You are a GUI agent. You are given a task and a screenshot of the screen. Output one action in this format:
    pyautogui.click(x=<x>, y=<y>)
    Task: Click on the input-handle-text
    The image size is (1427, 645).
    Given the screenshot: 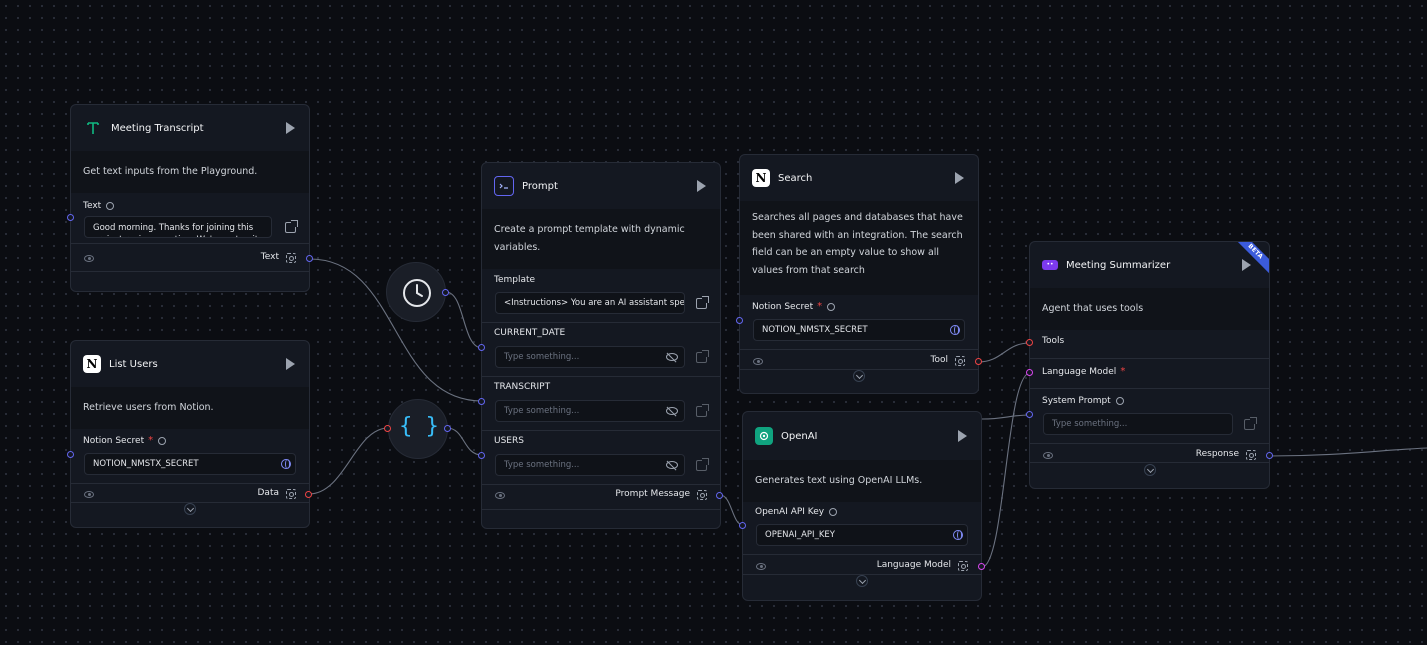 What is the action you would take?
    pyautogui.click(x=70, y=217)
    